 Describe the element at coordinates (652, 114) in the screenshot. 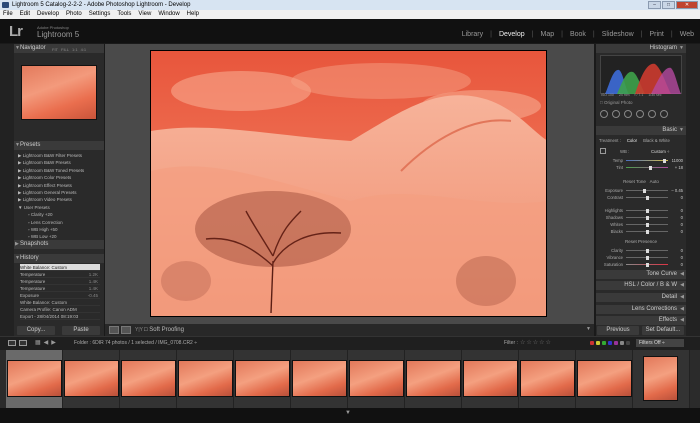

I see `radial-filter-icon` at that location.